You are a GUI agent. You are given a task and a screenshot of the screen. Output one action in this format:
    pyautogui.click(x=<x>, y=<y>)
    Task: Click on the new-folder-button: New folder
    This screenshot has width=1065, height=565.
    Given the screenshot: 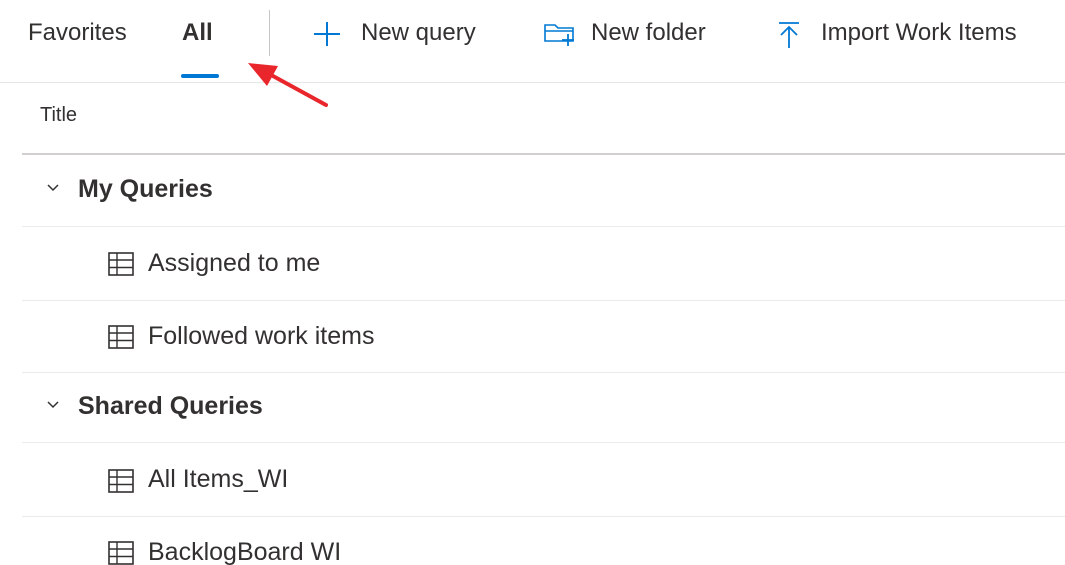 What is the action you would take?
    pyautogui.click(x=638, y=33)
    